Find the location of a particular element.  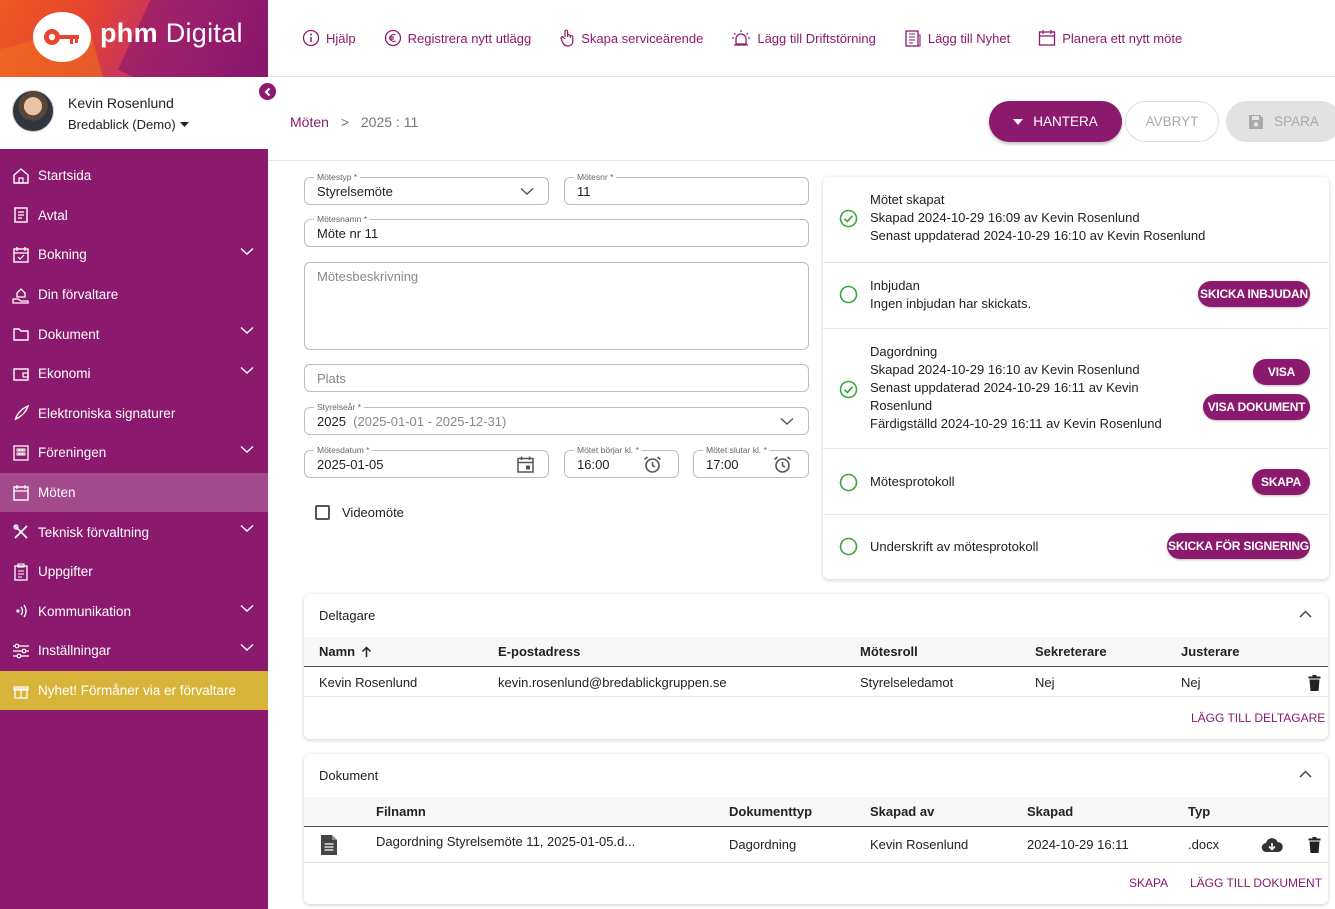

add-news-link: Lägg till Nyhet is located at coordinates (957, 38).